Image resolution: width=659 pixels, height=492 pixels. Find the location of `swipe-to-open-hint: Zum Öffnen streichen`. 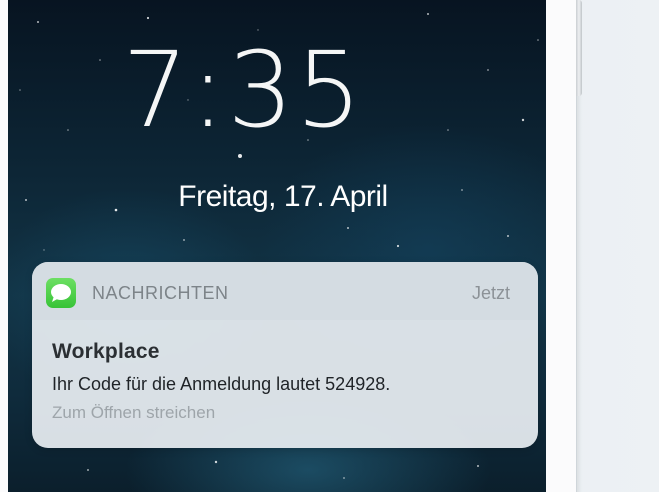

swipe-to-open-hint: Zum Öffnen streichen is located at coordinates (134, 412).